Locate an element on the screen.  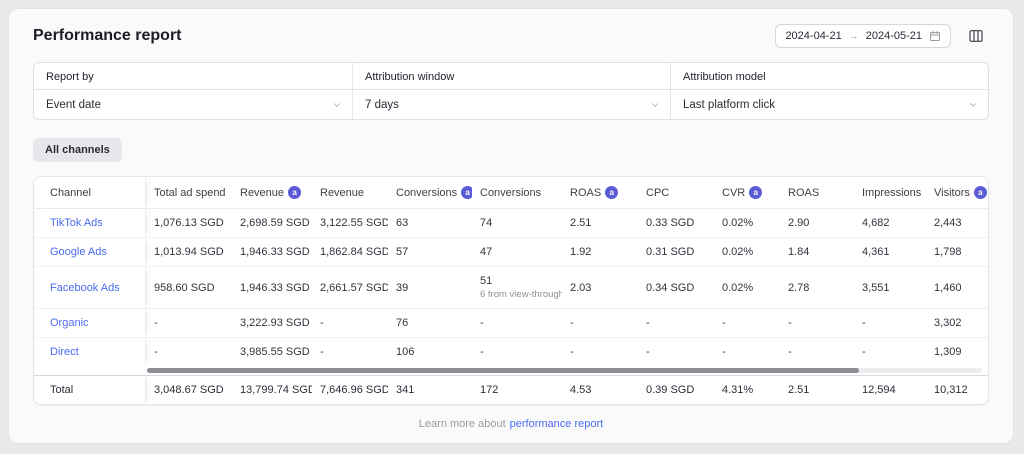
performance-report-link: performance report is located at coordinates (557, 424).